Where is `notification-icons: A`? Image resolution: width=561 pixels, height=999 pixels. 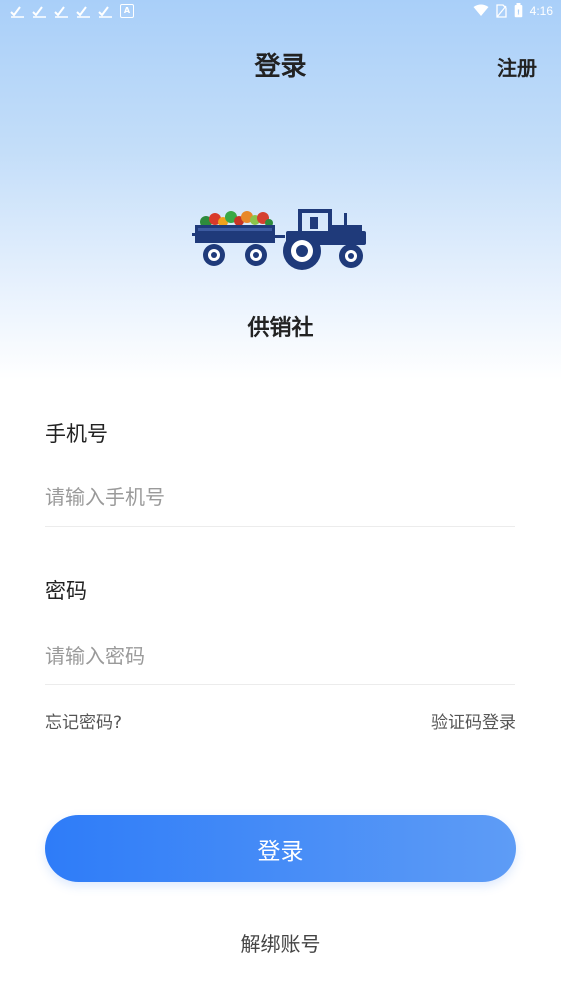 notification-icons: A is located at coordinates (72, 11).